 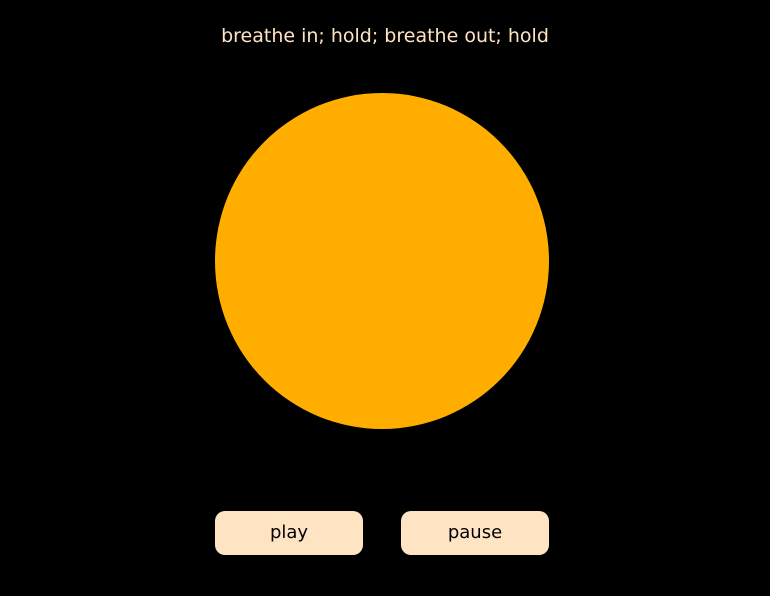 What do you see at coordinates (385, 36) in the screenshot?
I see `breathing-instruction: breathe in; hold; breathe out; hold` at bounding box center [385, 36].